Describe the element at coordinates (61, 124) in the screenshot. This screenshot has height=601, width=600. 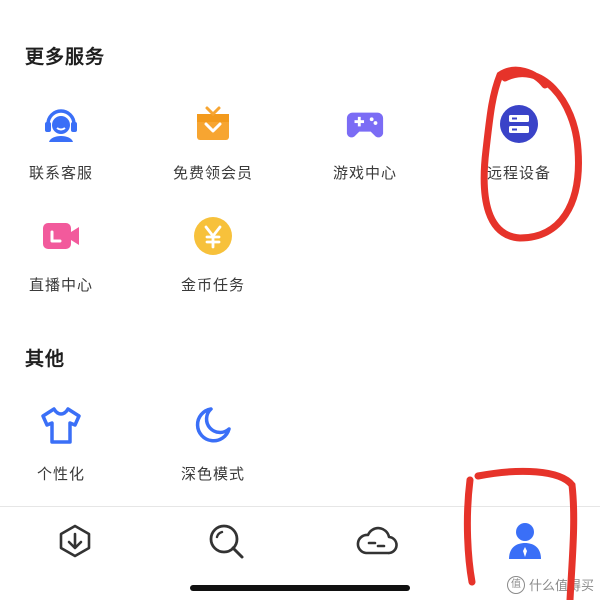
I see `headset-icon` at that location.